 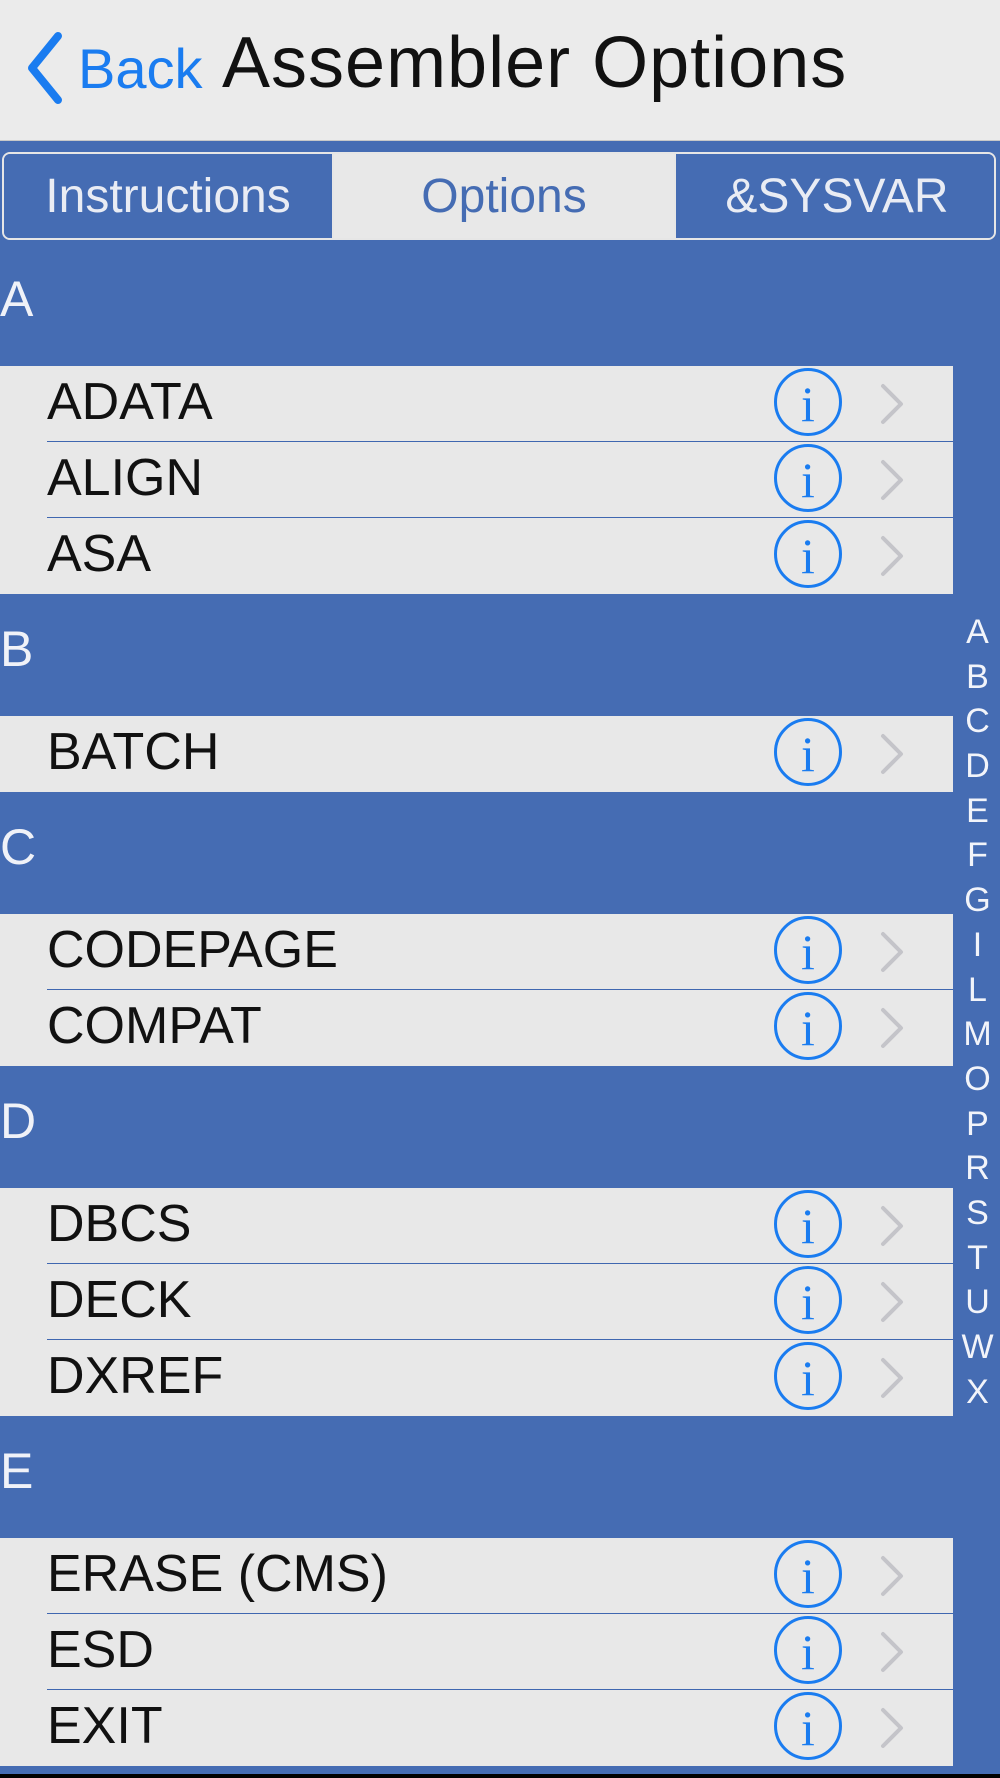 I want to click on tab-sysvar: &SYSVAR, so click(x=834, y=196).